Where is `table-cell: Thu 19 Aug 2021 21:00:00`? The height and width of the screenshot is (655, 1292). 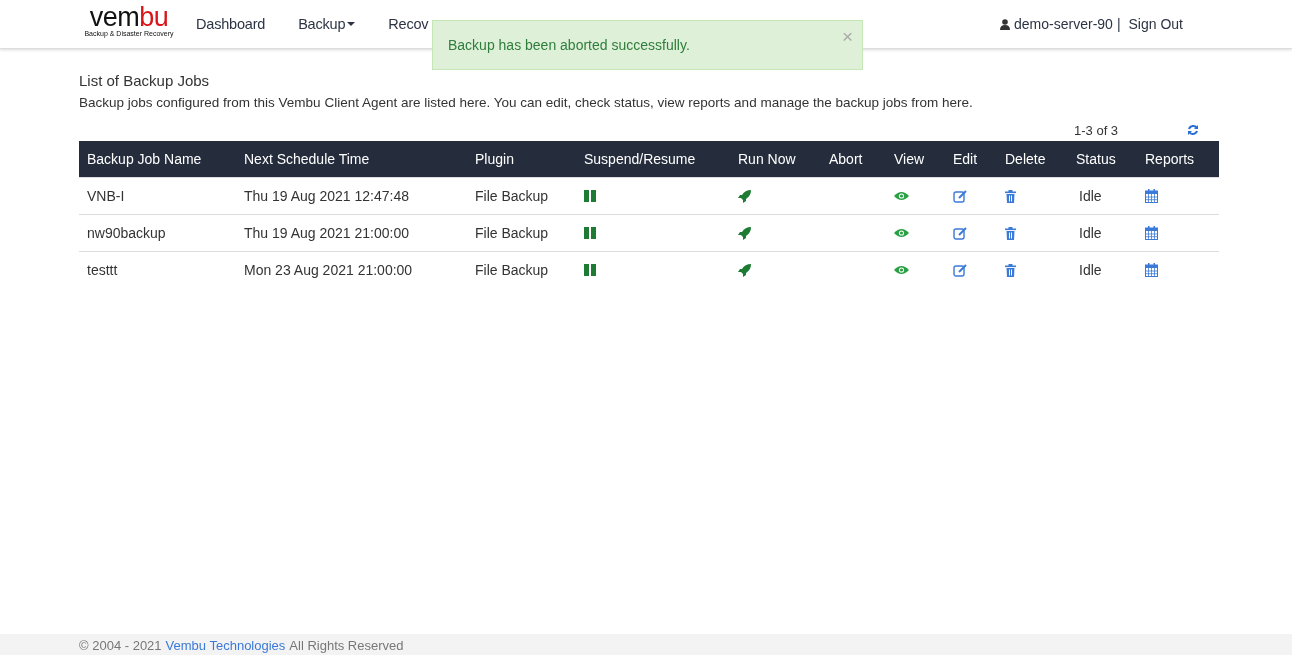
table-cell: Thu 19 Aug 2021 21:00:00 is located at coordinates (351, 233).